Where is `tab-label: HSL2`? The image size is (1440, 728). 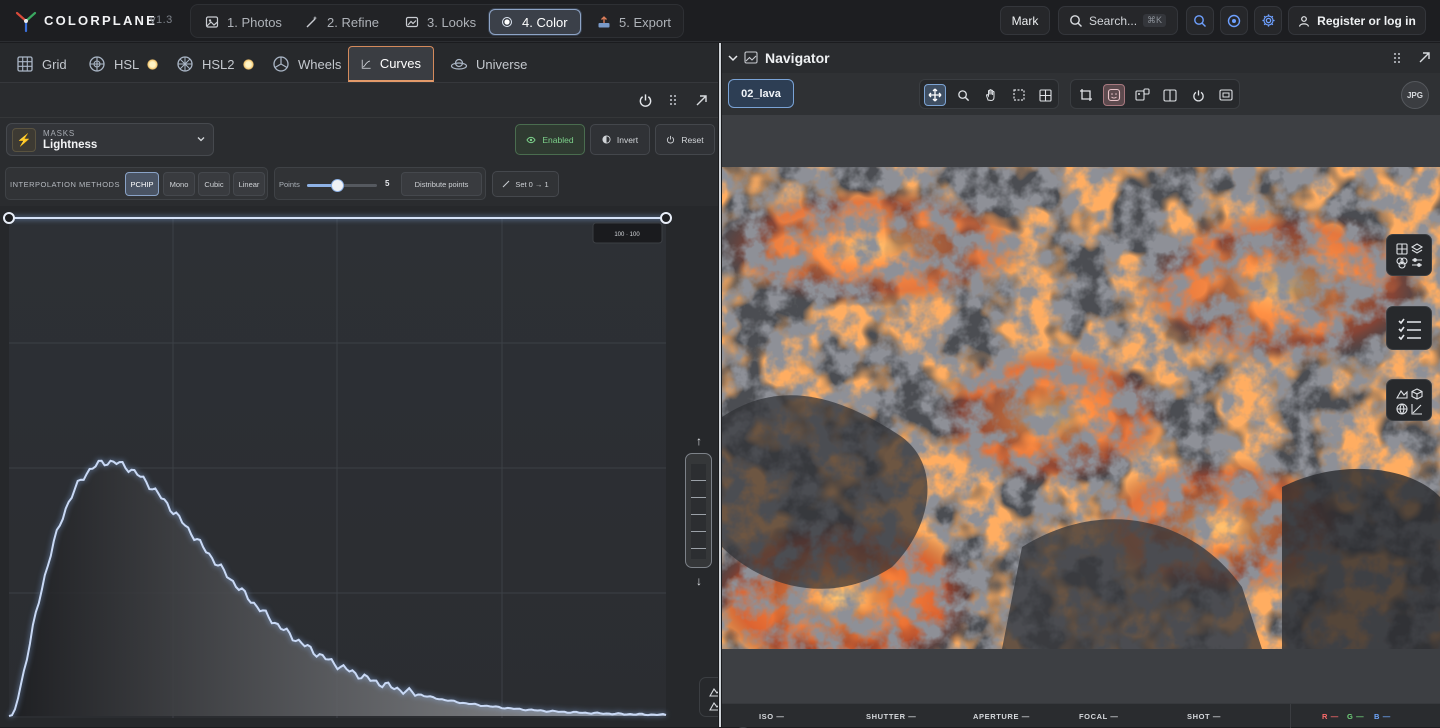
tab-label: HSL2 is located at coordinates (218, 64).